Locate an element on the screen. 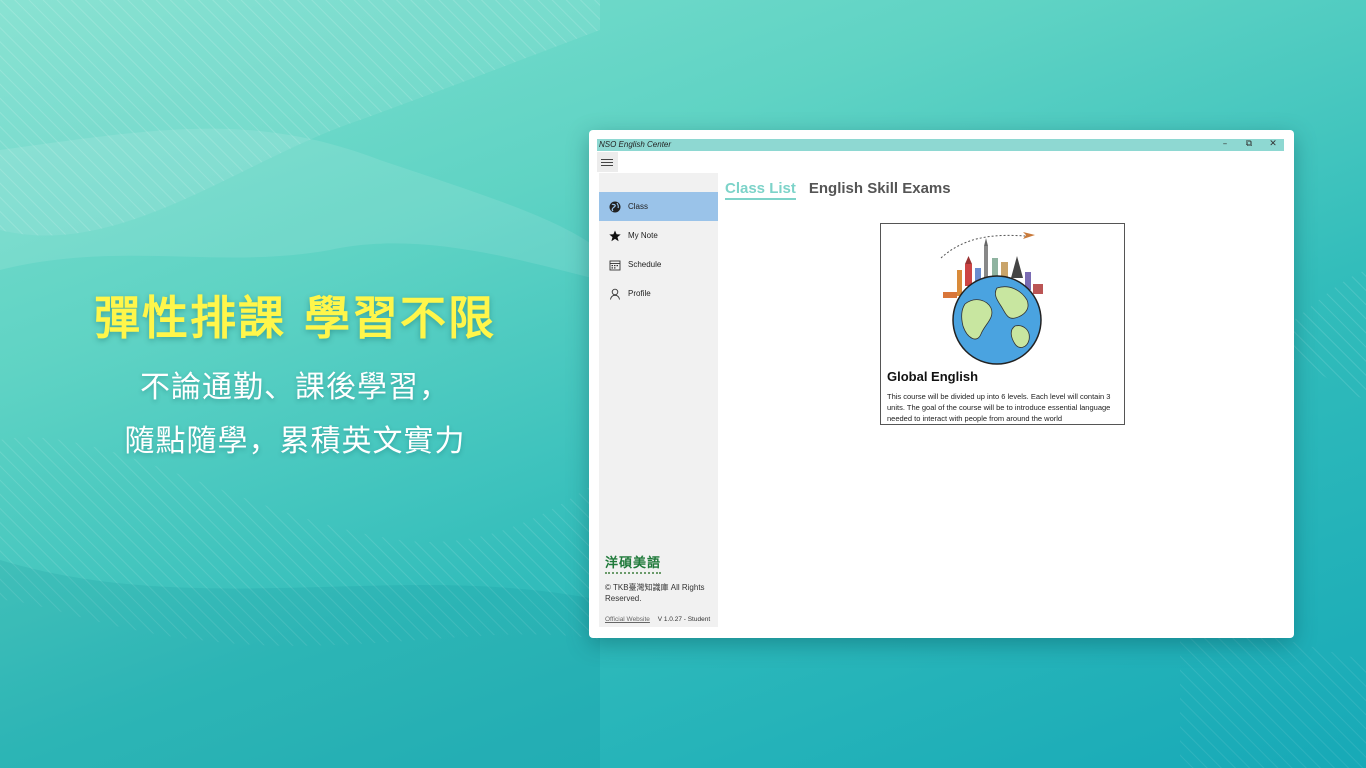 This screenshot has width=1366, height=768. sidebar-item-profile: Profile is located at coordinates (658, 293).